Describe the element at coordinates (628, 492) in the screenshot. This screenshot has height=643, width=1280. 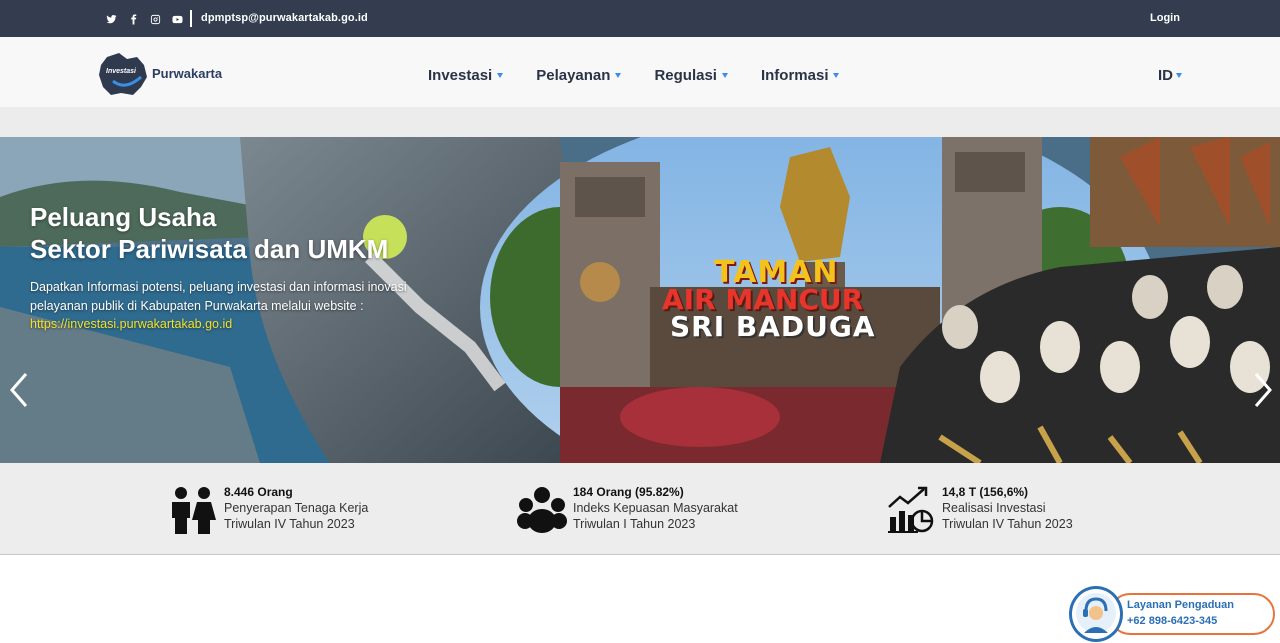
I see `stat-value: 184 Orang (95.82%)` at that location.